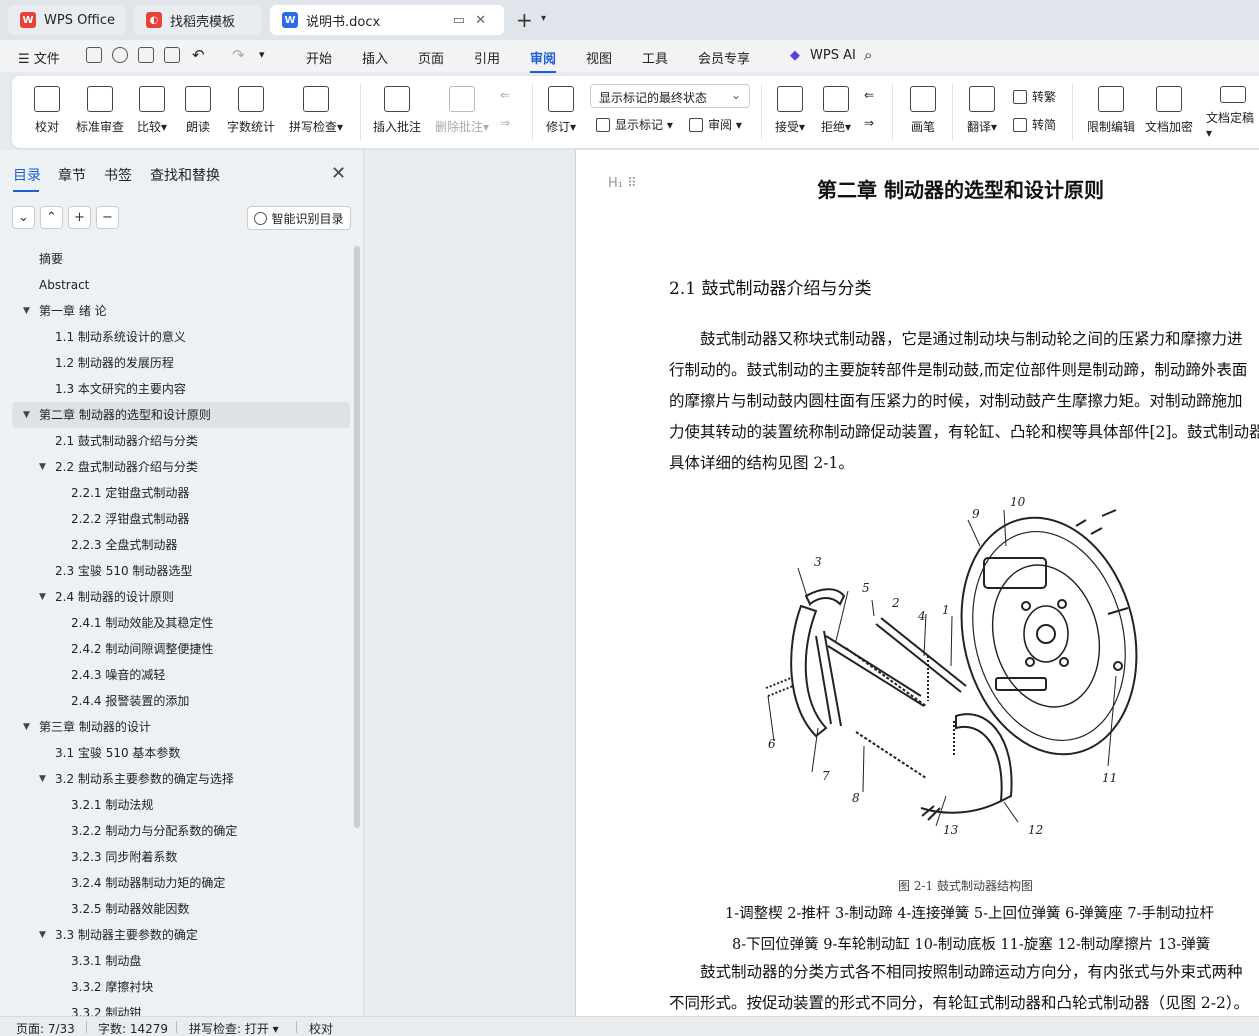 This screenshot has height=1036, width=1259. What do you see at coordinates (790, 110) in the screenshot?
I see `accept-button: 接受▾` at bounding box center [790, 110].